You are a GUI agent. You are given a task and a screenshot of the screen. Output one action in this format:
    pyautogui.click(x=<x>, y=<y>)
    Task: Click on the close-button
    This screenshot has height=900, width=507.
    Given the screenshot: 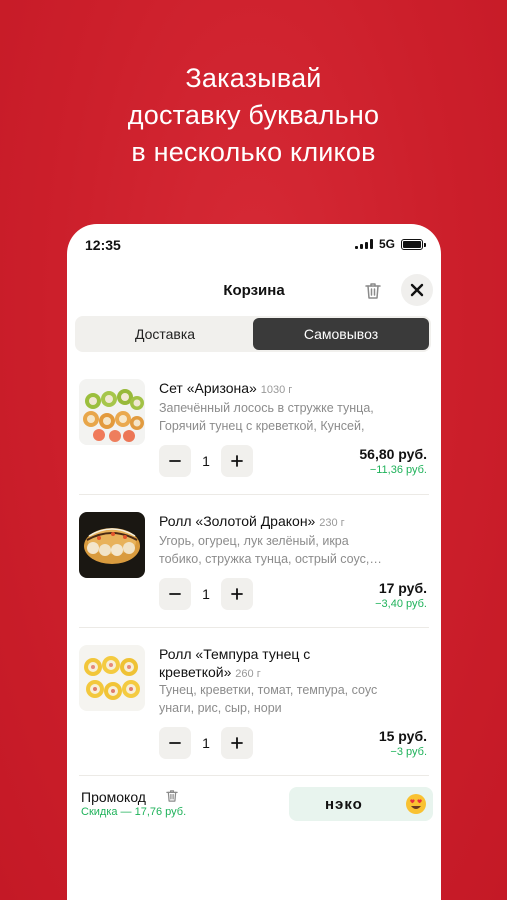 What is the action you would take?
    pyautogui.click(x=417, y=290)
    